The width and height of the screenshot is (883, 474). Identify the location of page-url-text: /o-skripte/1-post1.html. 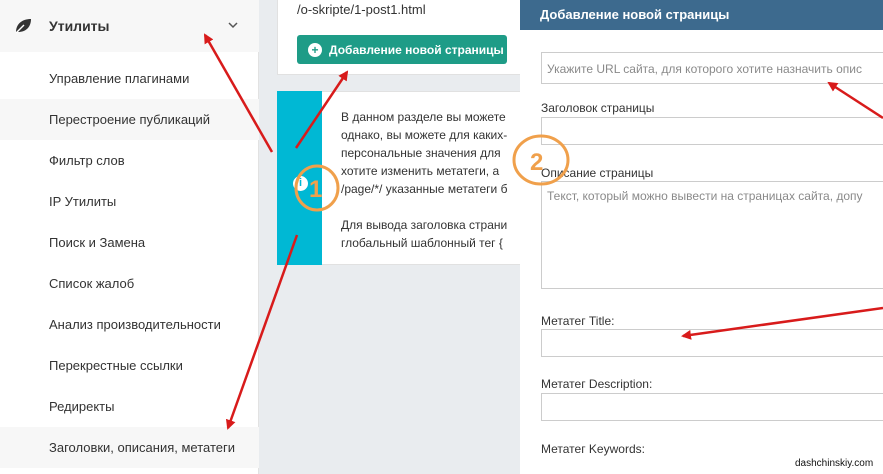
(361, 9).